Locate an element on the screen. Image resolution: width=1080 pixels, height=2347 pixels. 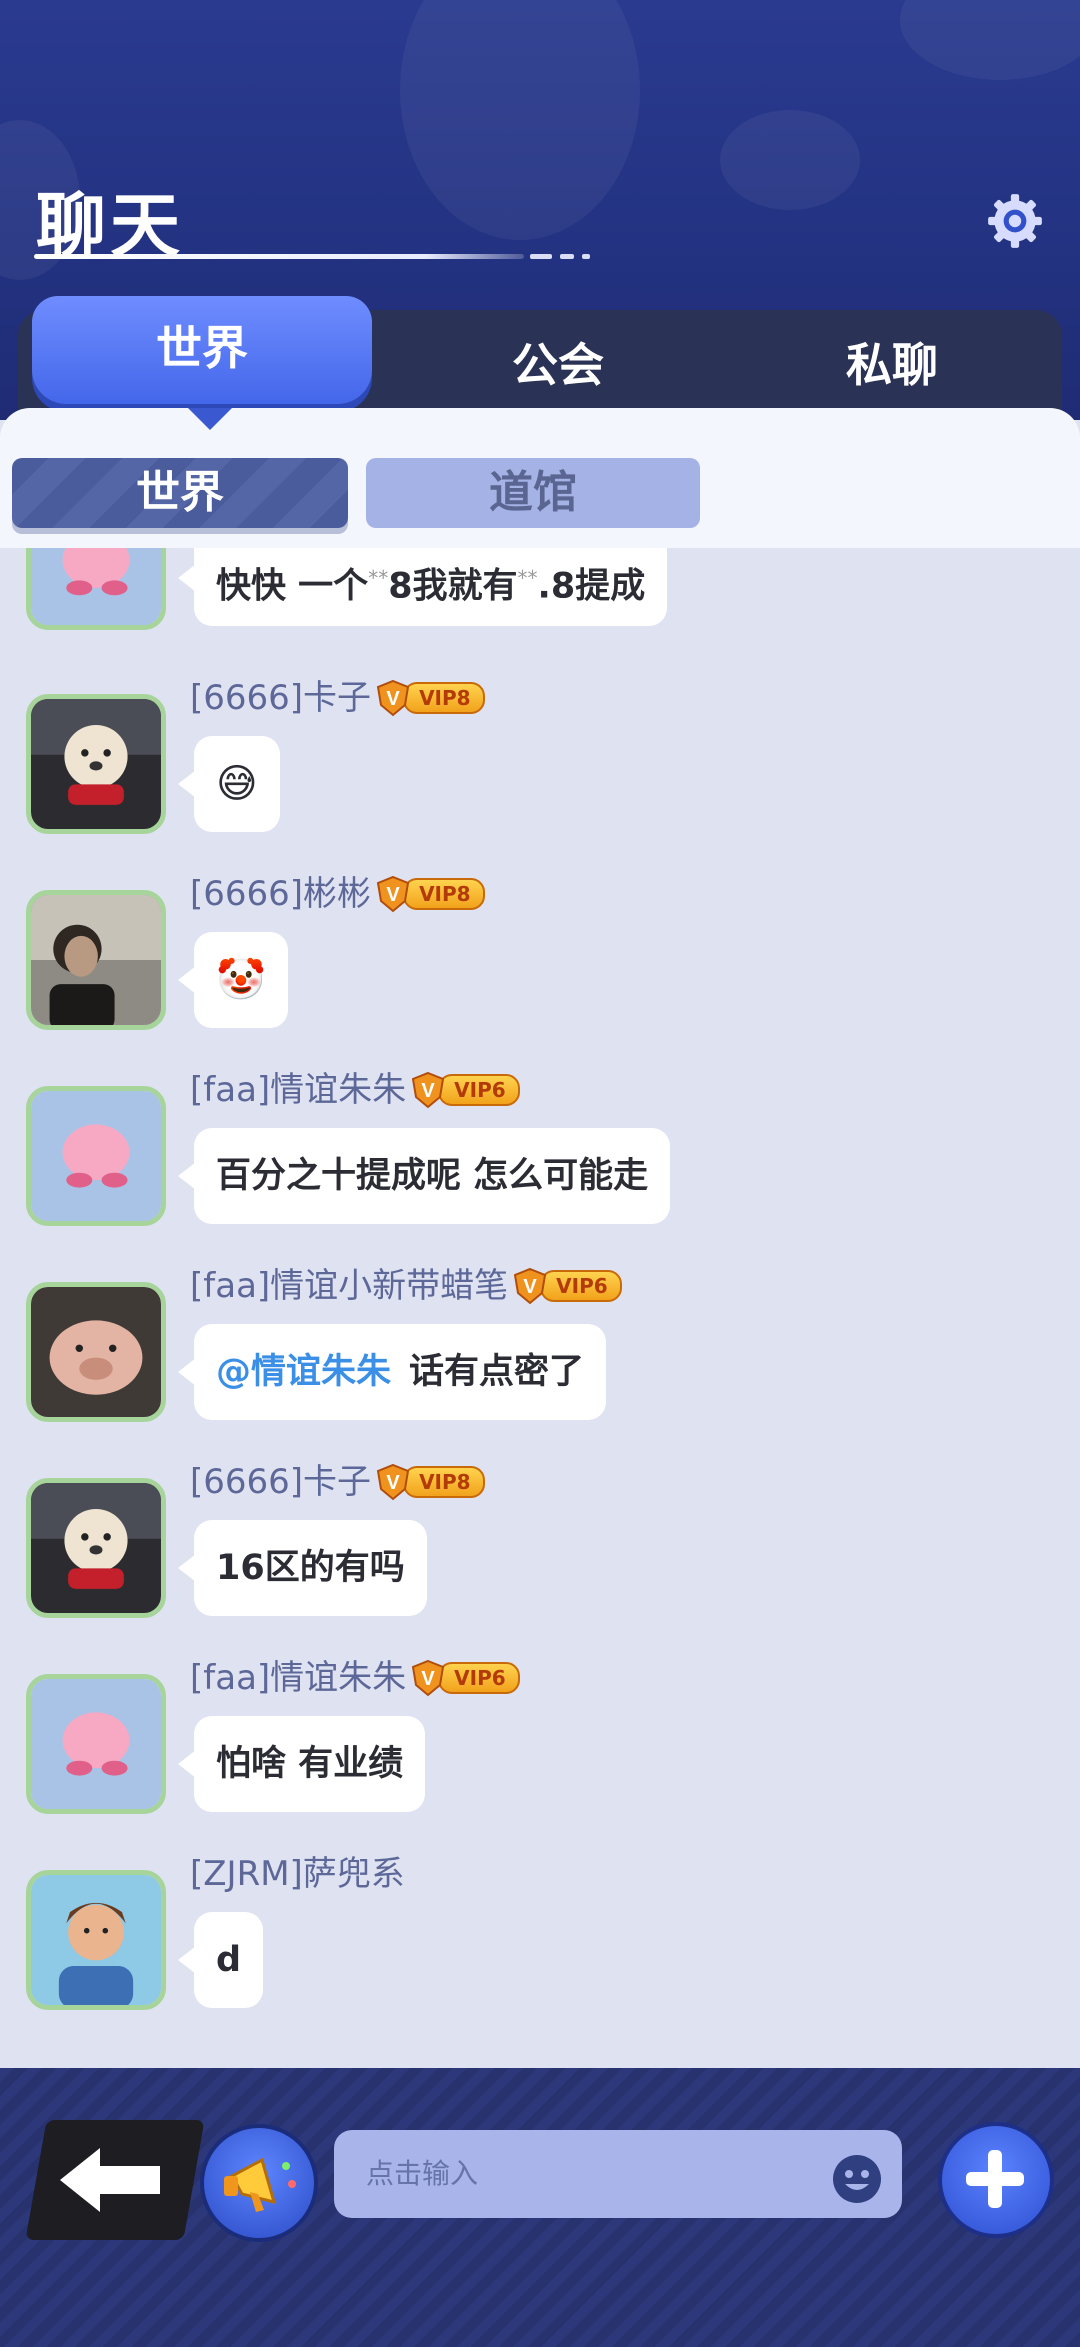
megaphone-button is located at coordinates (259, 2183).